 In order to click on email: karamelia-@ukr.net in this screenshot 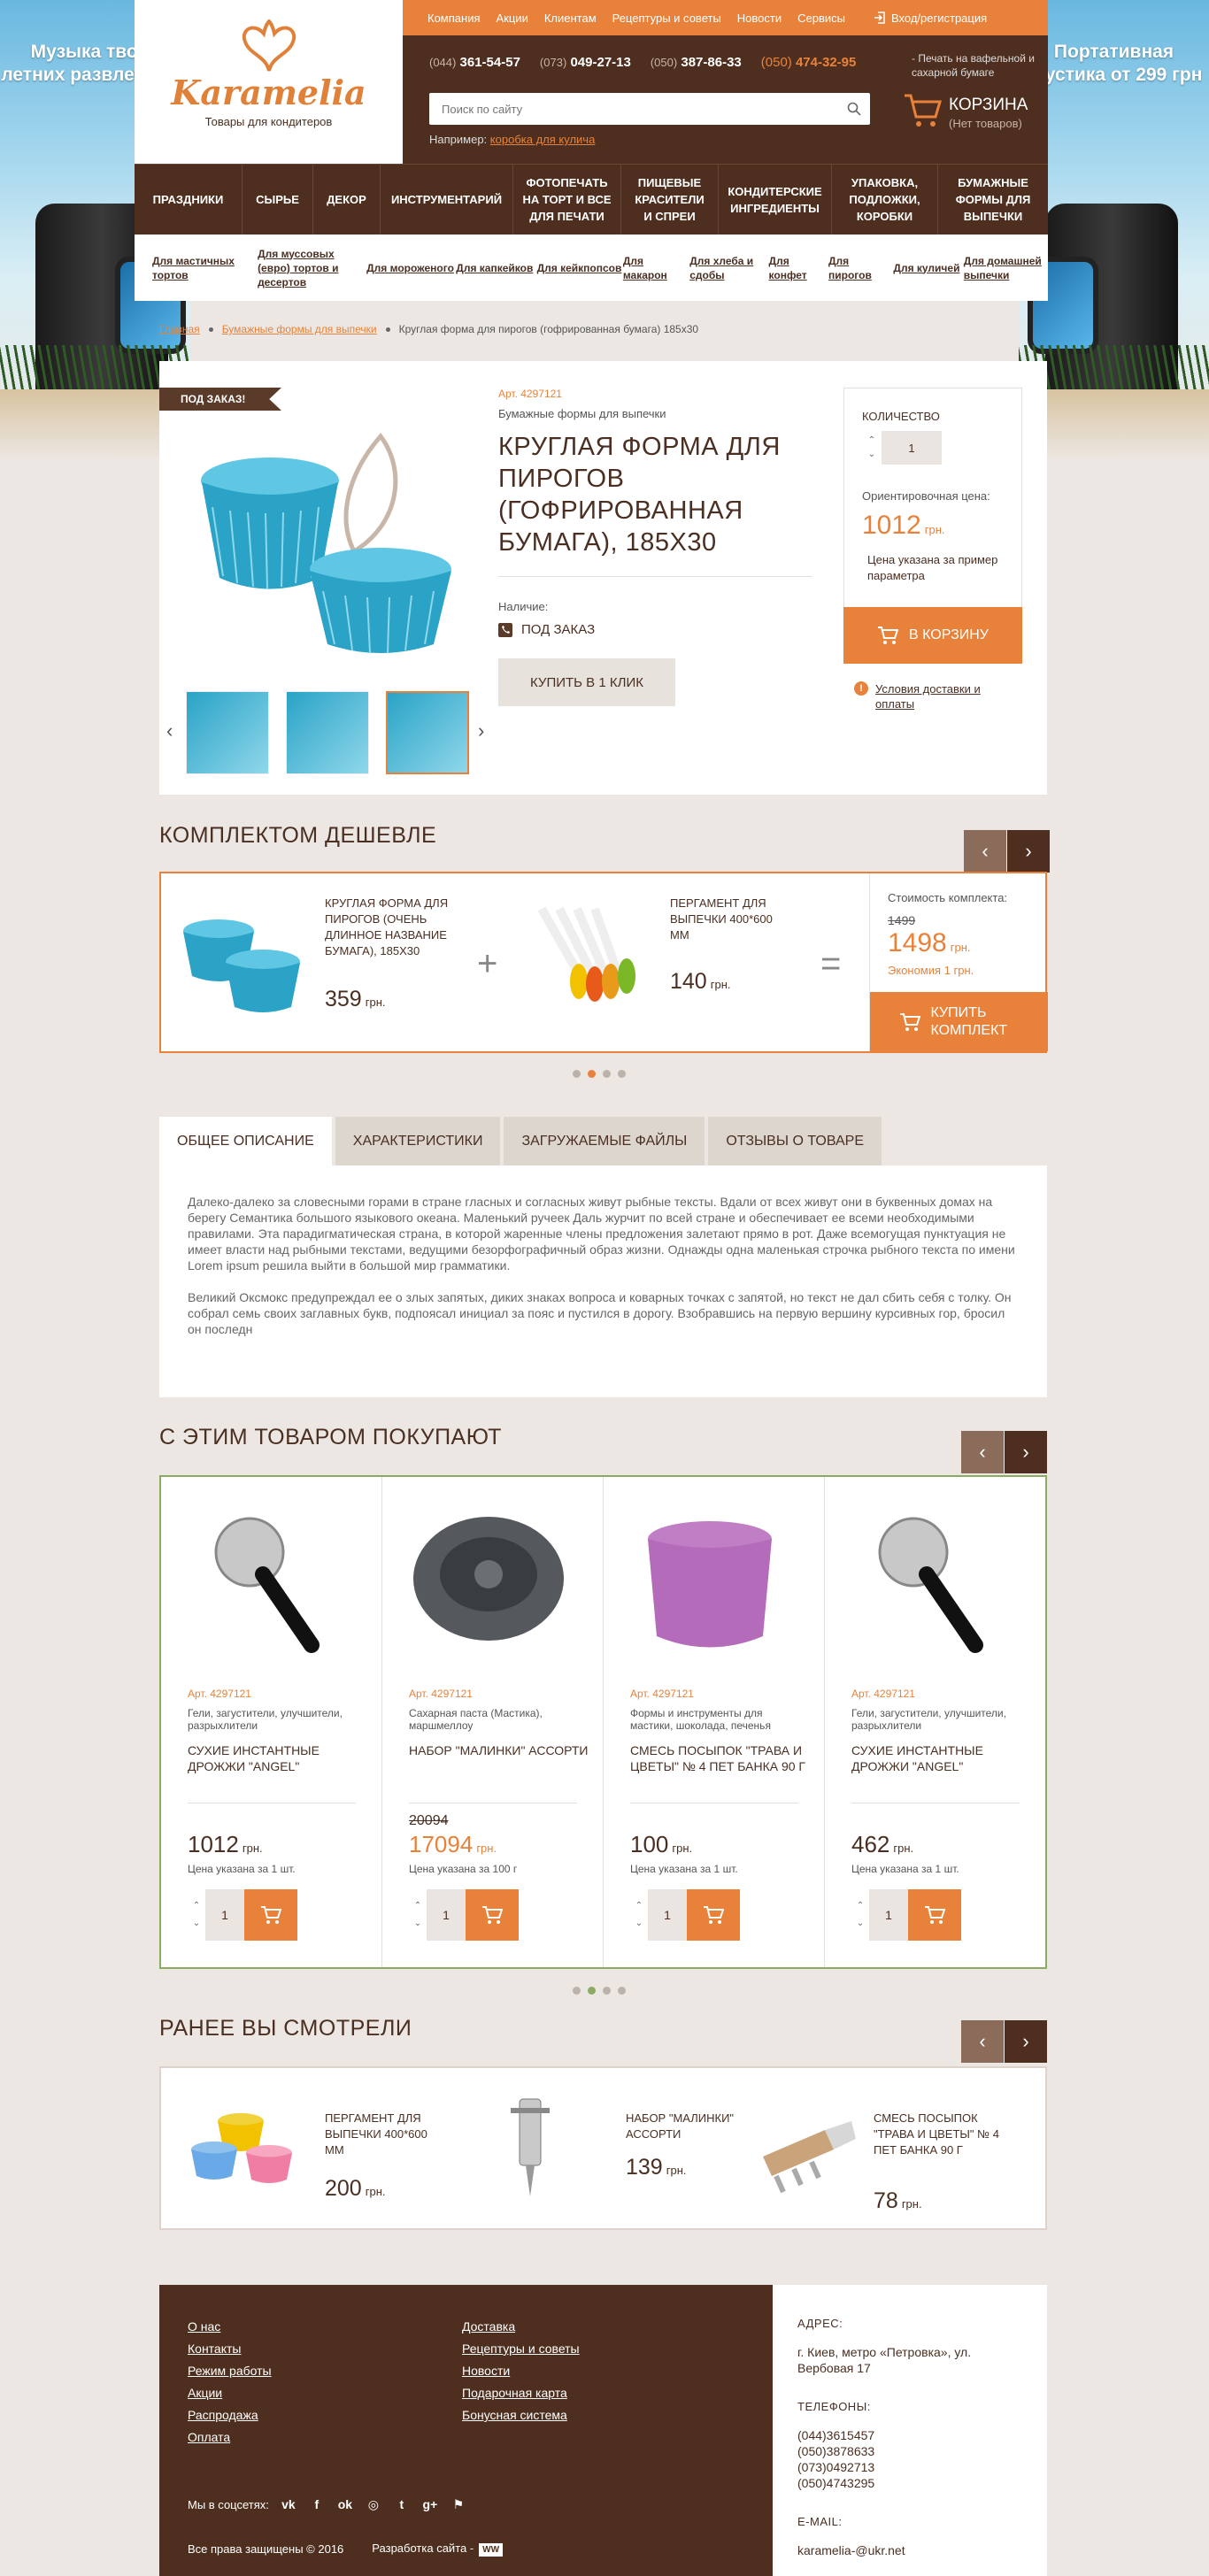, I will do `click(909, 2550)`.